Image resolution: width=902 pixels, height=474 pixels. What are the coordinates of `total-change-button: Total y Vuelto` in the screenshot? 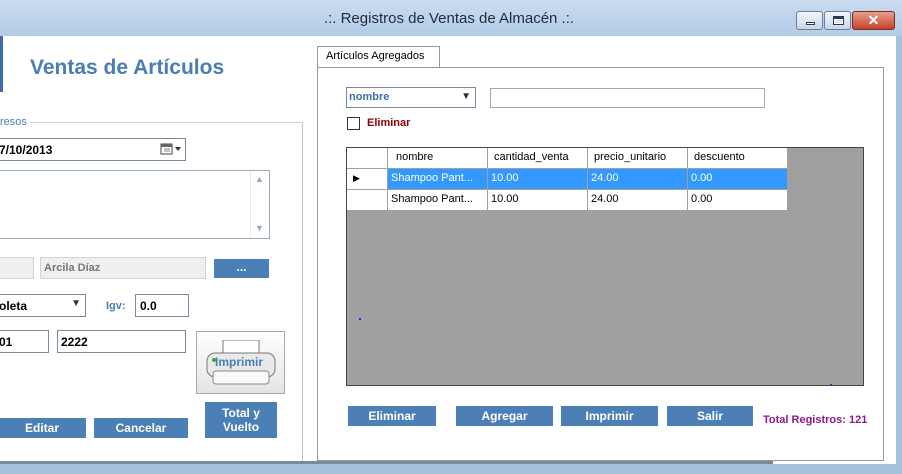 It's located at (241, 420).